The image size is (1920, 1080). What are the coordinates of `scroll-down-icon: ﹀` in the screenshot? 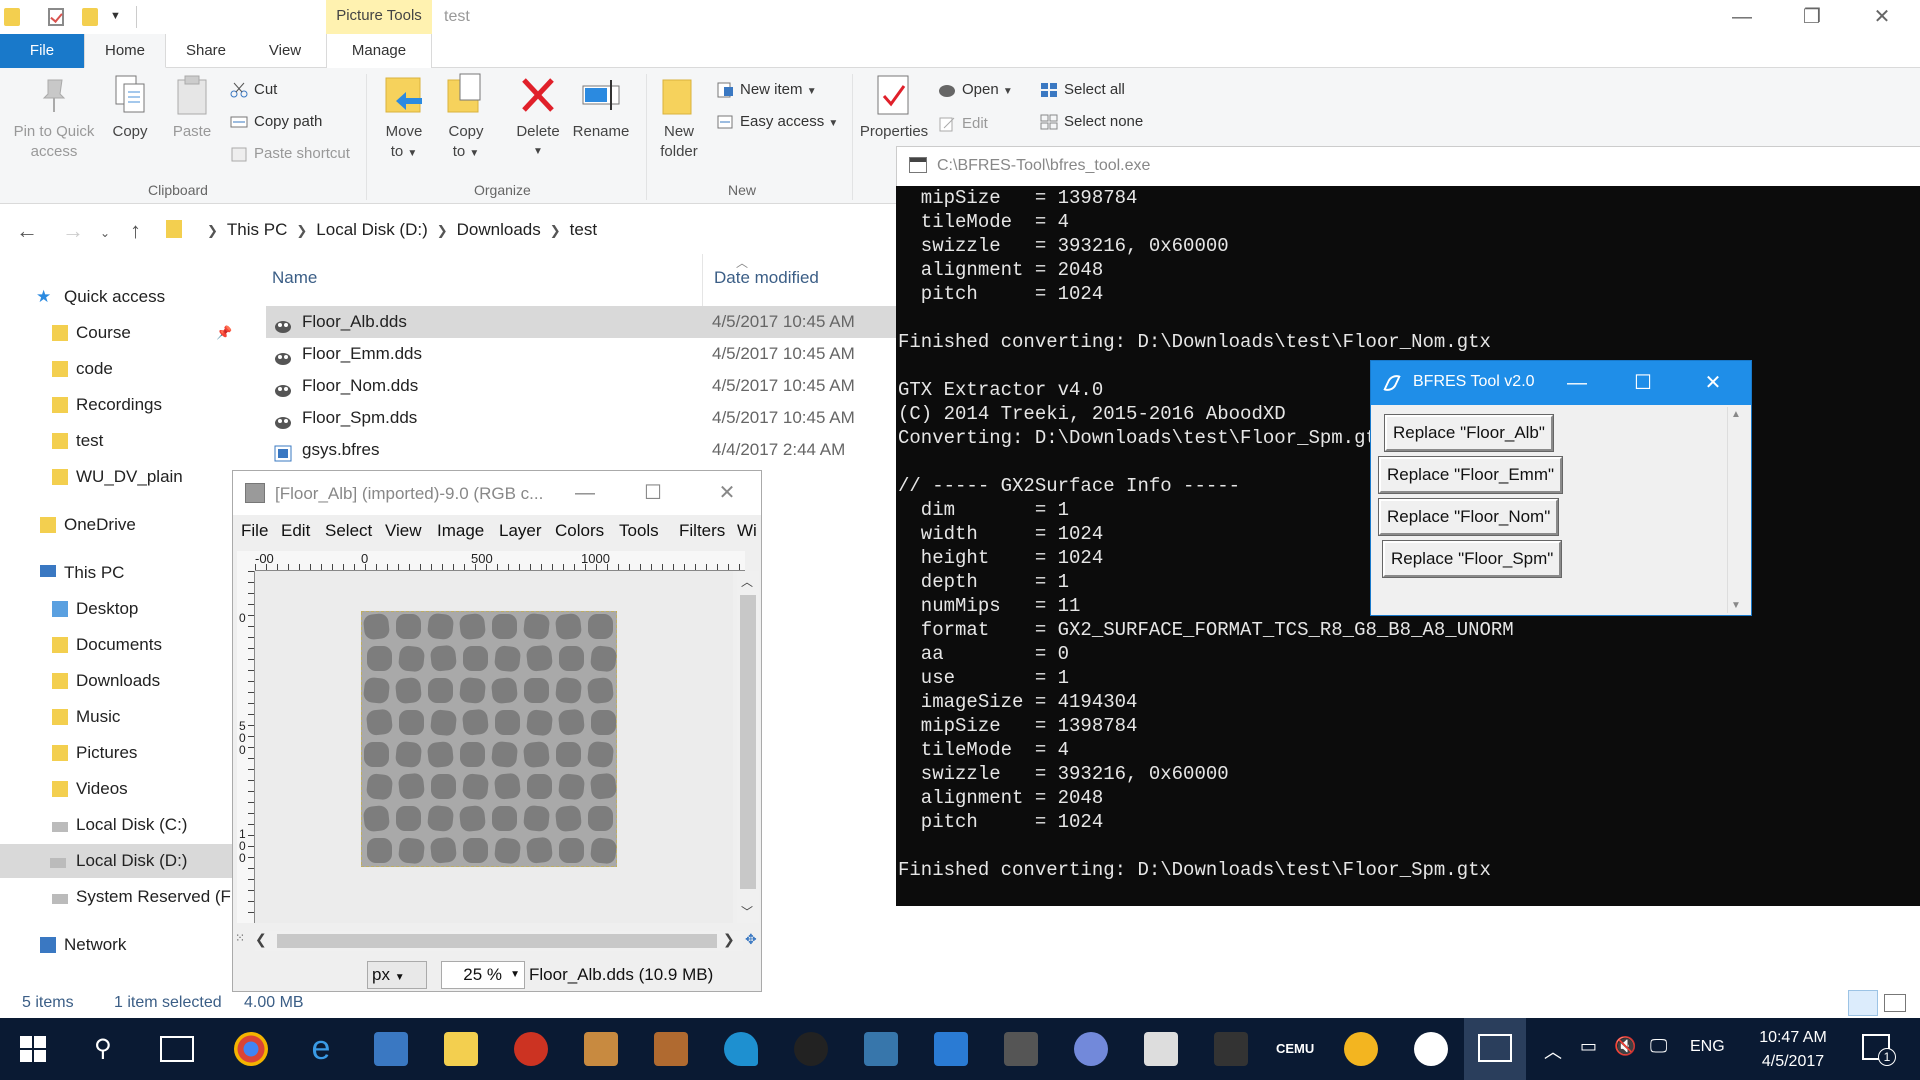 It's located at (747, 911).